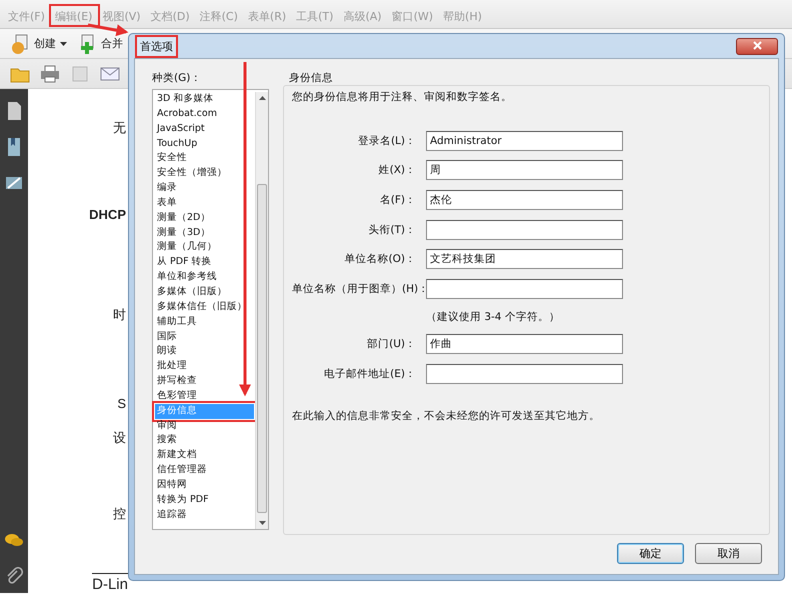  Describe the element at coordinates (650, 553) in the screenshot. I see `ok-button: 确定` at that location.